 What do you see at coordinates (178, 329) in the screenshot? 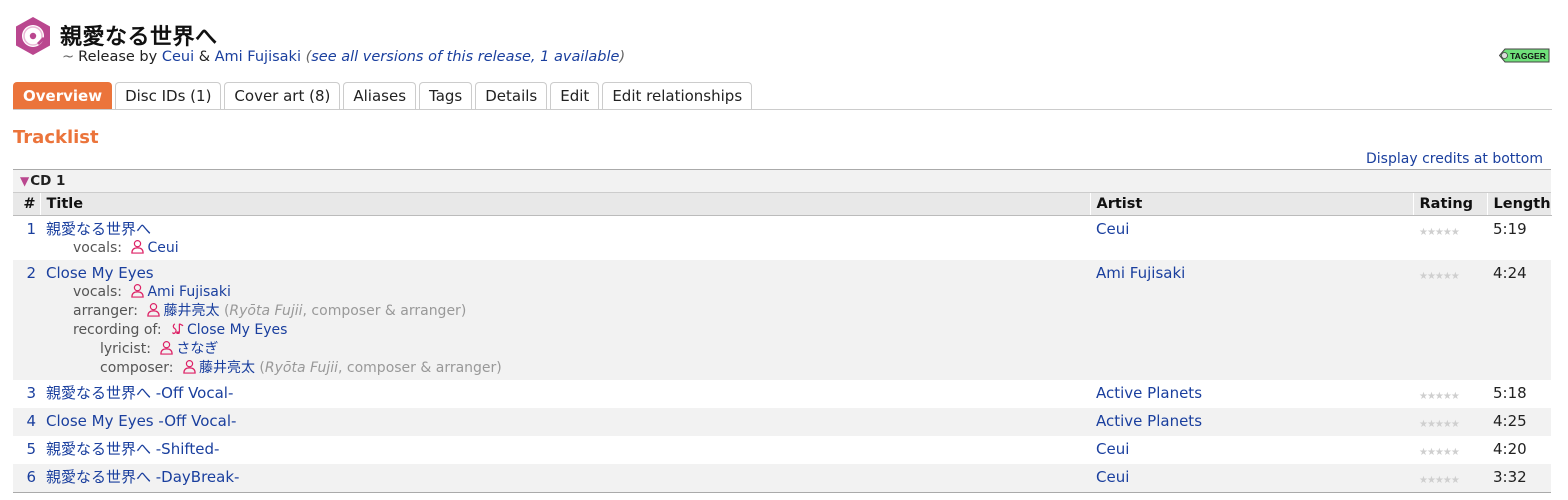
I see `work-music-icon` at bounding box center [178, 329].